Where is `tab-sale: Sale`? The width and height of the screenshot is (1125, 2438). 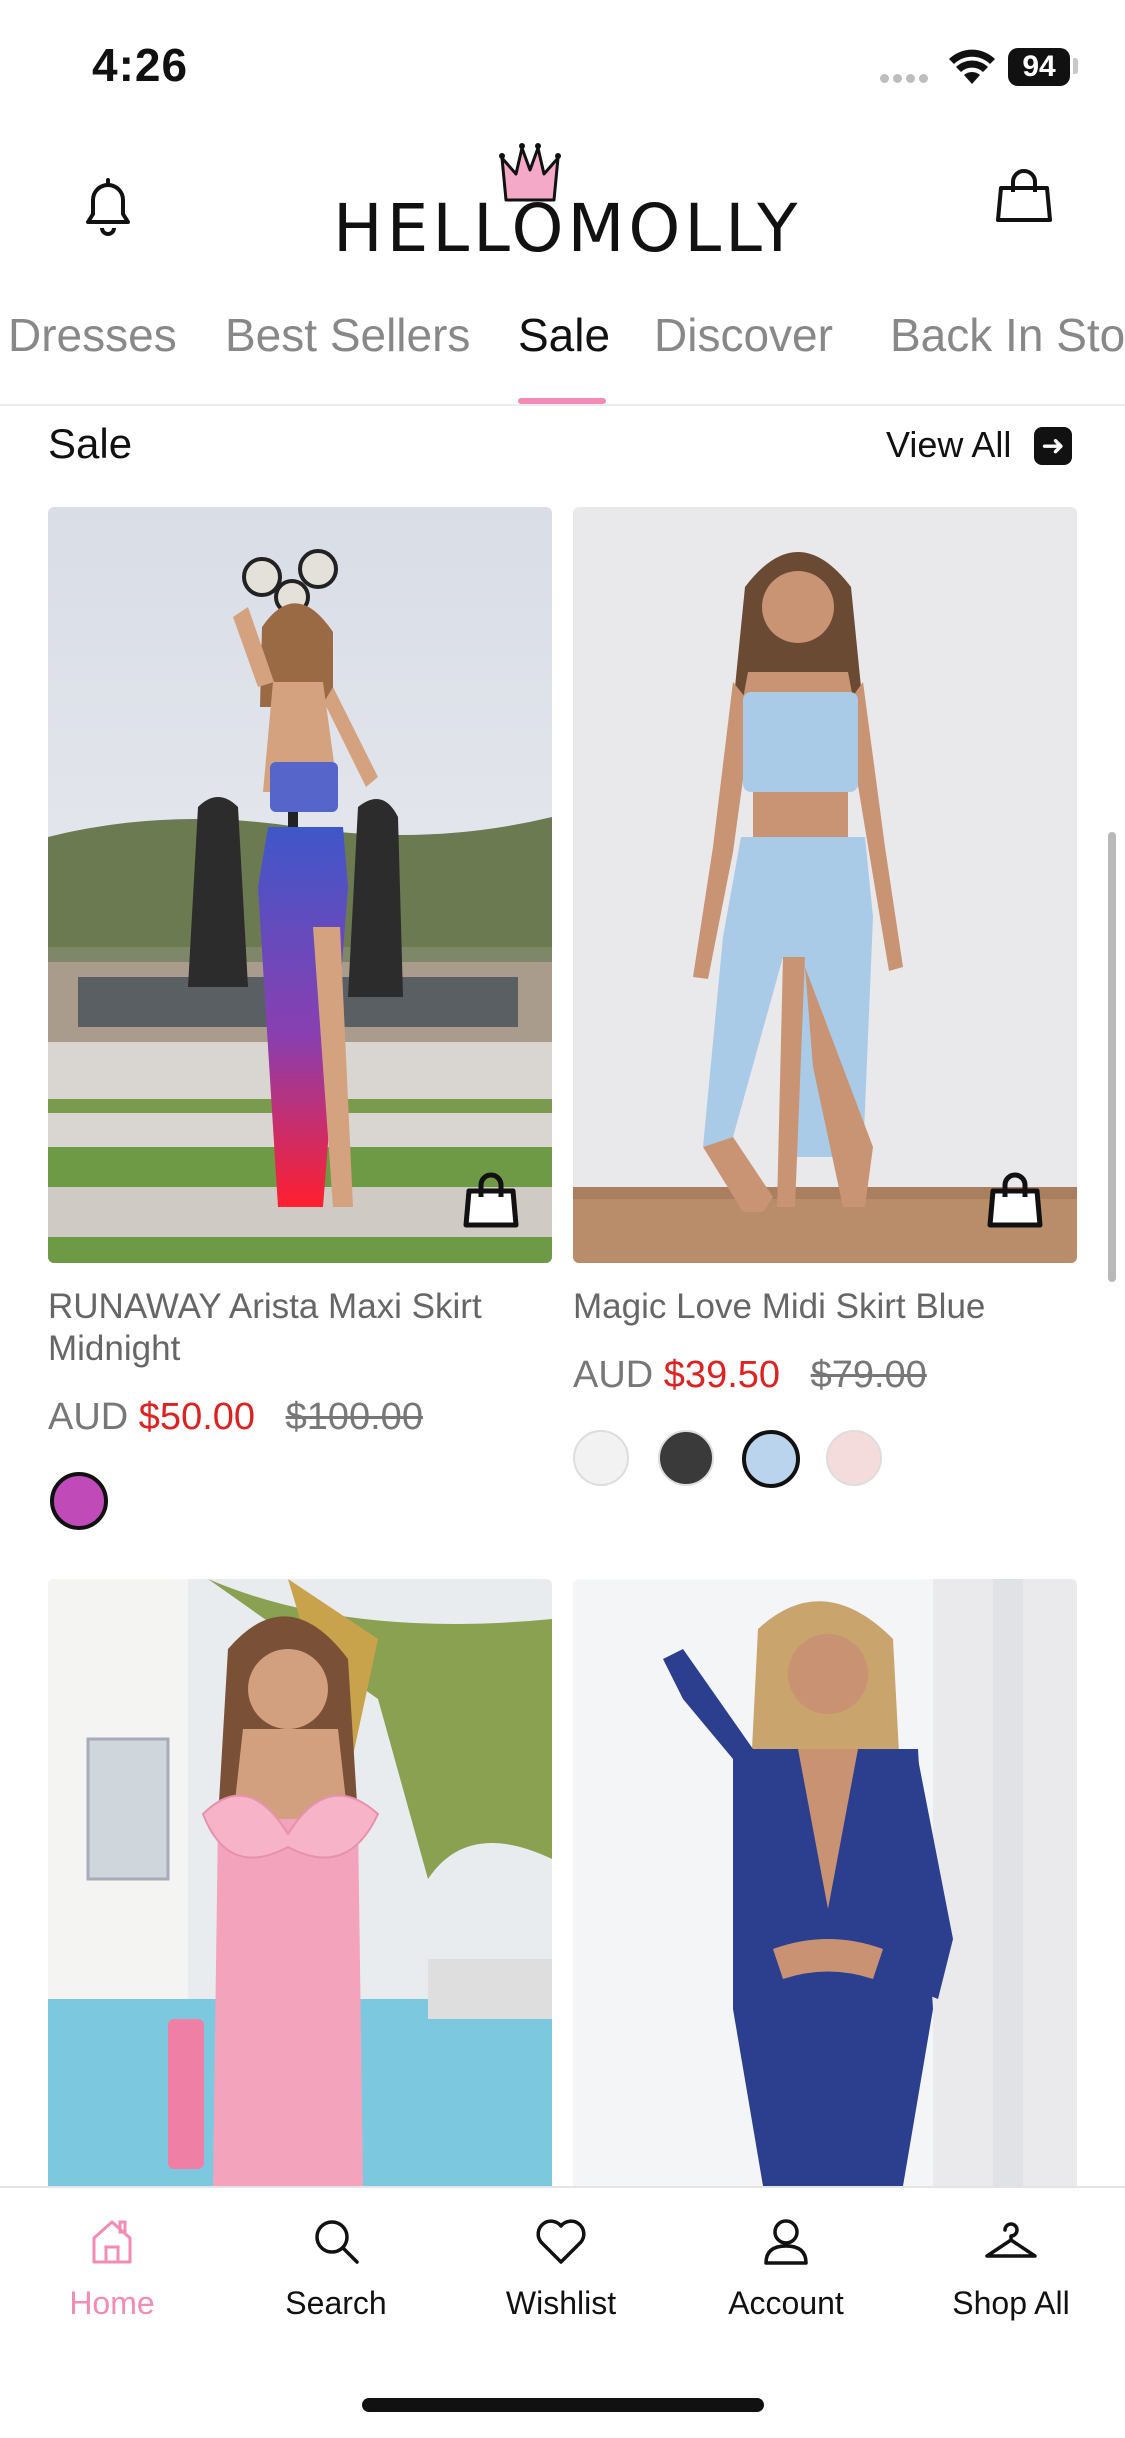
tab-sale: Sale is located at coordinates (564, 335).